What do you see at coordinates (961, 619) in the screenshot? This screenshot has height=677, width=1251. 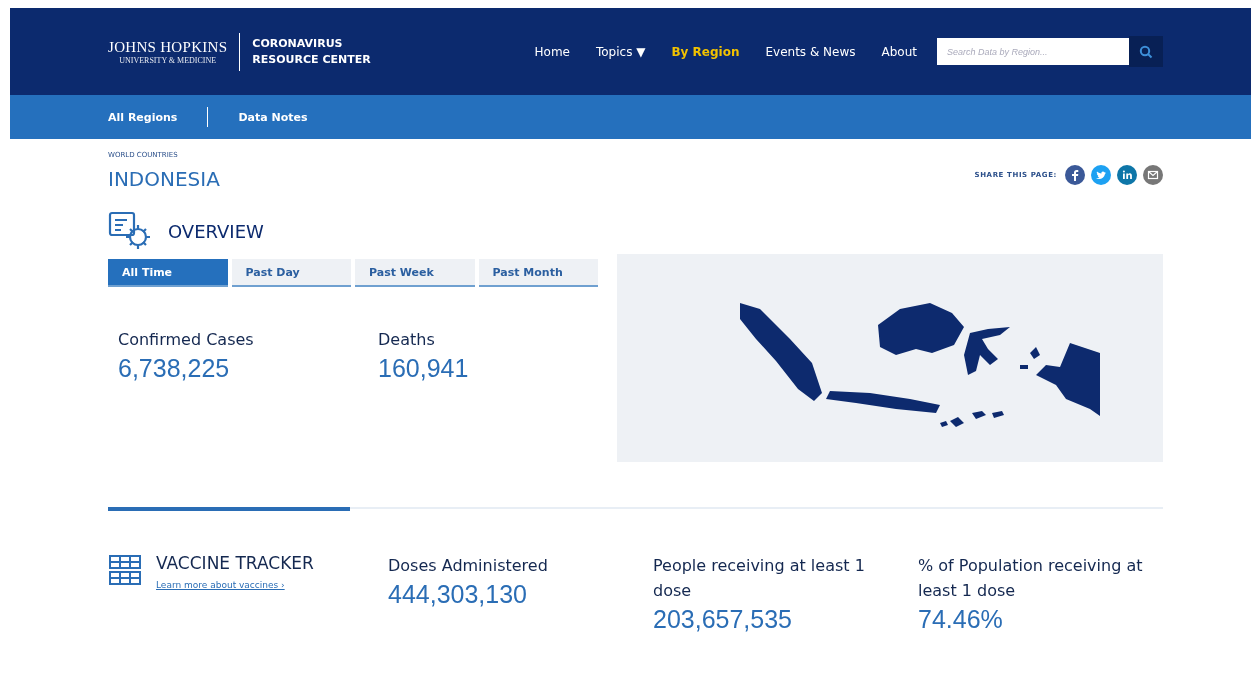 I see `stat-value: 74.46%` at bounding box center [961, 619].